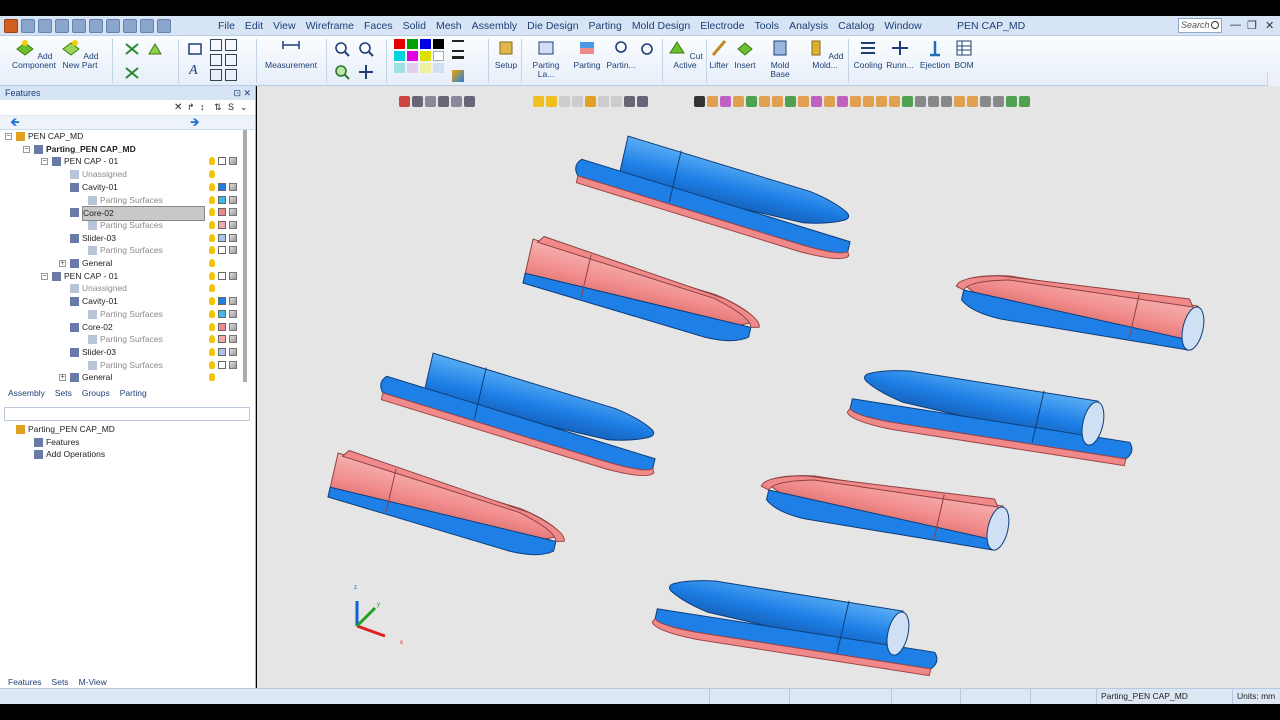 This screenshot has width=1280, height=720. What do you see at coordinates (34, 54) in the screenshot?
I see `add-component-button: Add Component` at bounding box center [34, 54].